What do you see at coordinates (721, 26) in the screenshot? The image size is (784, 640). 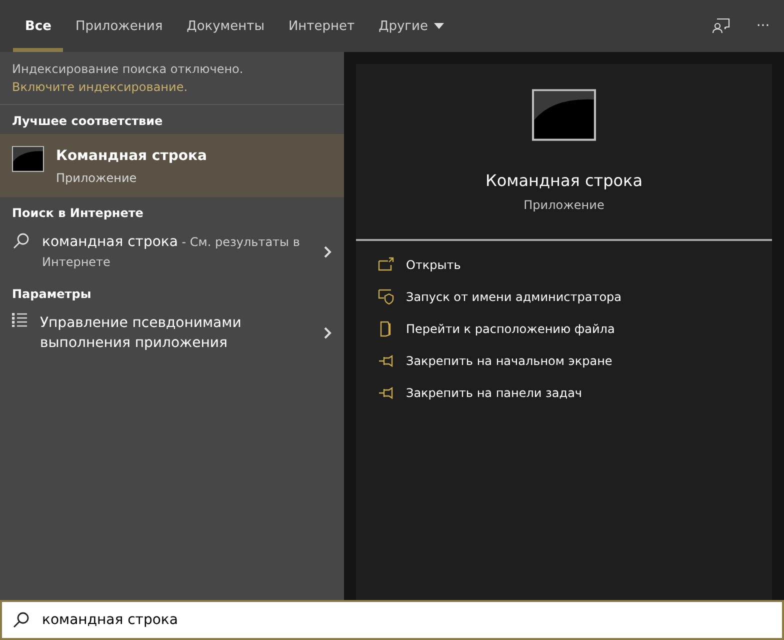 I see `person-speech-icon` at bounding box center [721, 26].